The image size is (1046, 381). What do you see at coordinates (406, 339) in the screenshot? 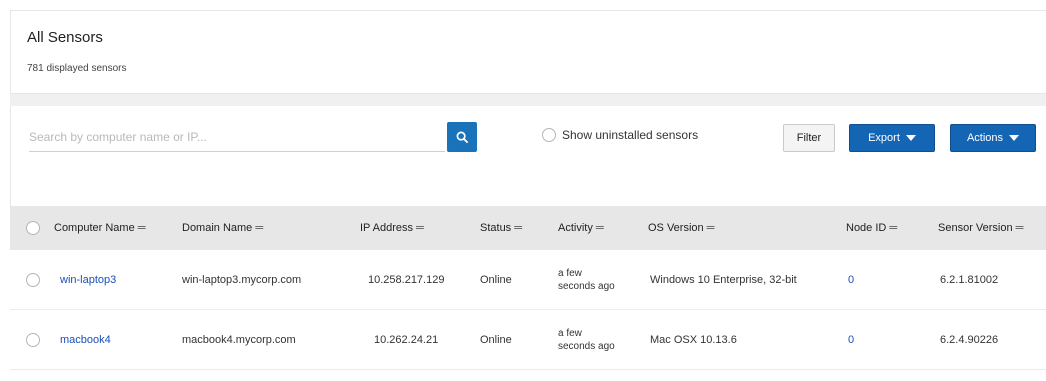
I see `ip-address: 10.262.24.21` at bounding box center [406, 339].